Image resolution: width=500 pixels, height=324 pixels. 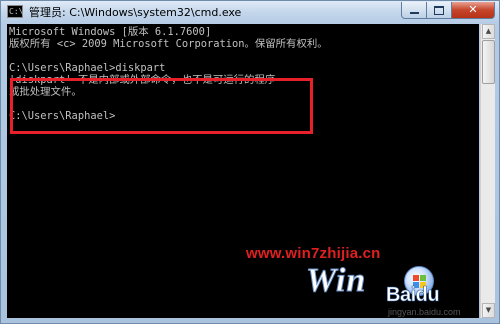 What do you see at coordinates (336, 281) in the screenshot?
I see `logo-text: Win` at bounding box center [336, 281].